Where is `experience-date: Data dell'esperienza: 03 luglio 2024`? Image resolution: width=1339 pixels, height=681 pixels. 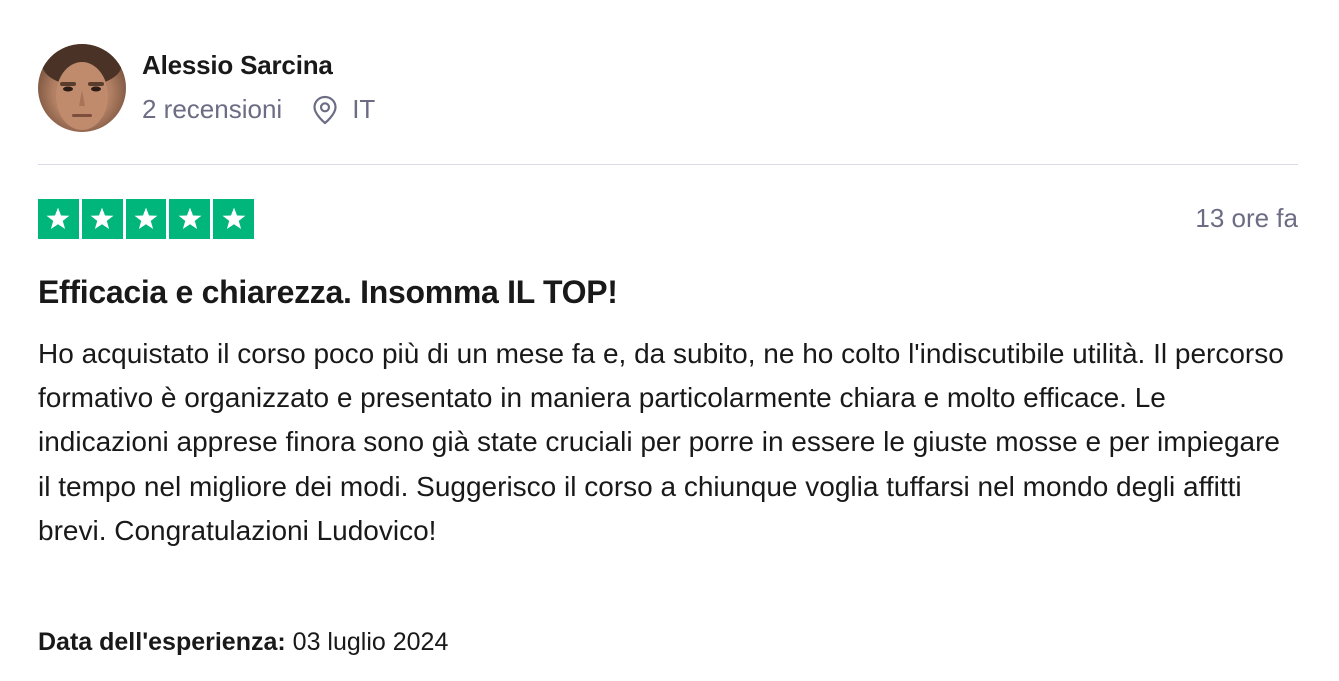
experience-date: Data dell'esperienza: 03 luglio 2024 is located at coordinates (243, 642).